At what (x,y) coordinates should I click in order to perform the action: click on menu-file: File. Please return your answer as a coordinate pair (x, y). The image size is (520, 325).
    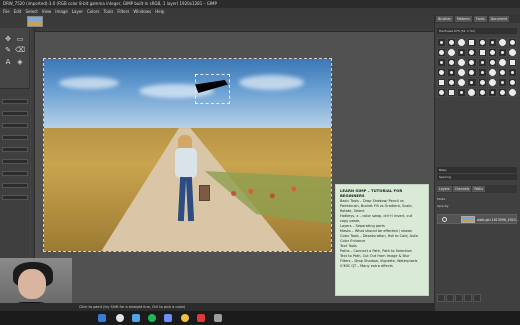
    Looking at the image, I should click on (6, 11).